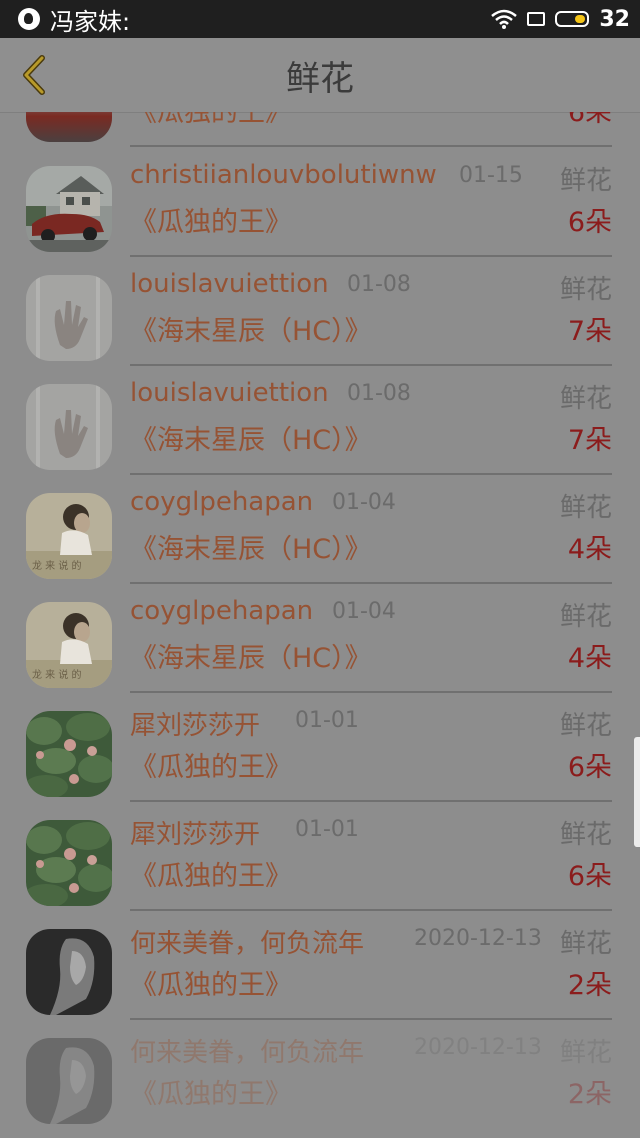  I want to click on back-button, so click(36, 75).